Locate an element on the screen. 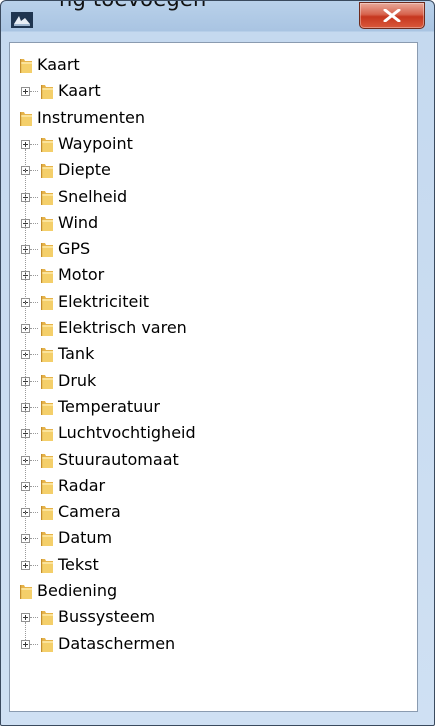  tree-node-label: Snelheid is located at coordinates (93, 196).